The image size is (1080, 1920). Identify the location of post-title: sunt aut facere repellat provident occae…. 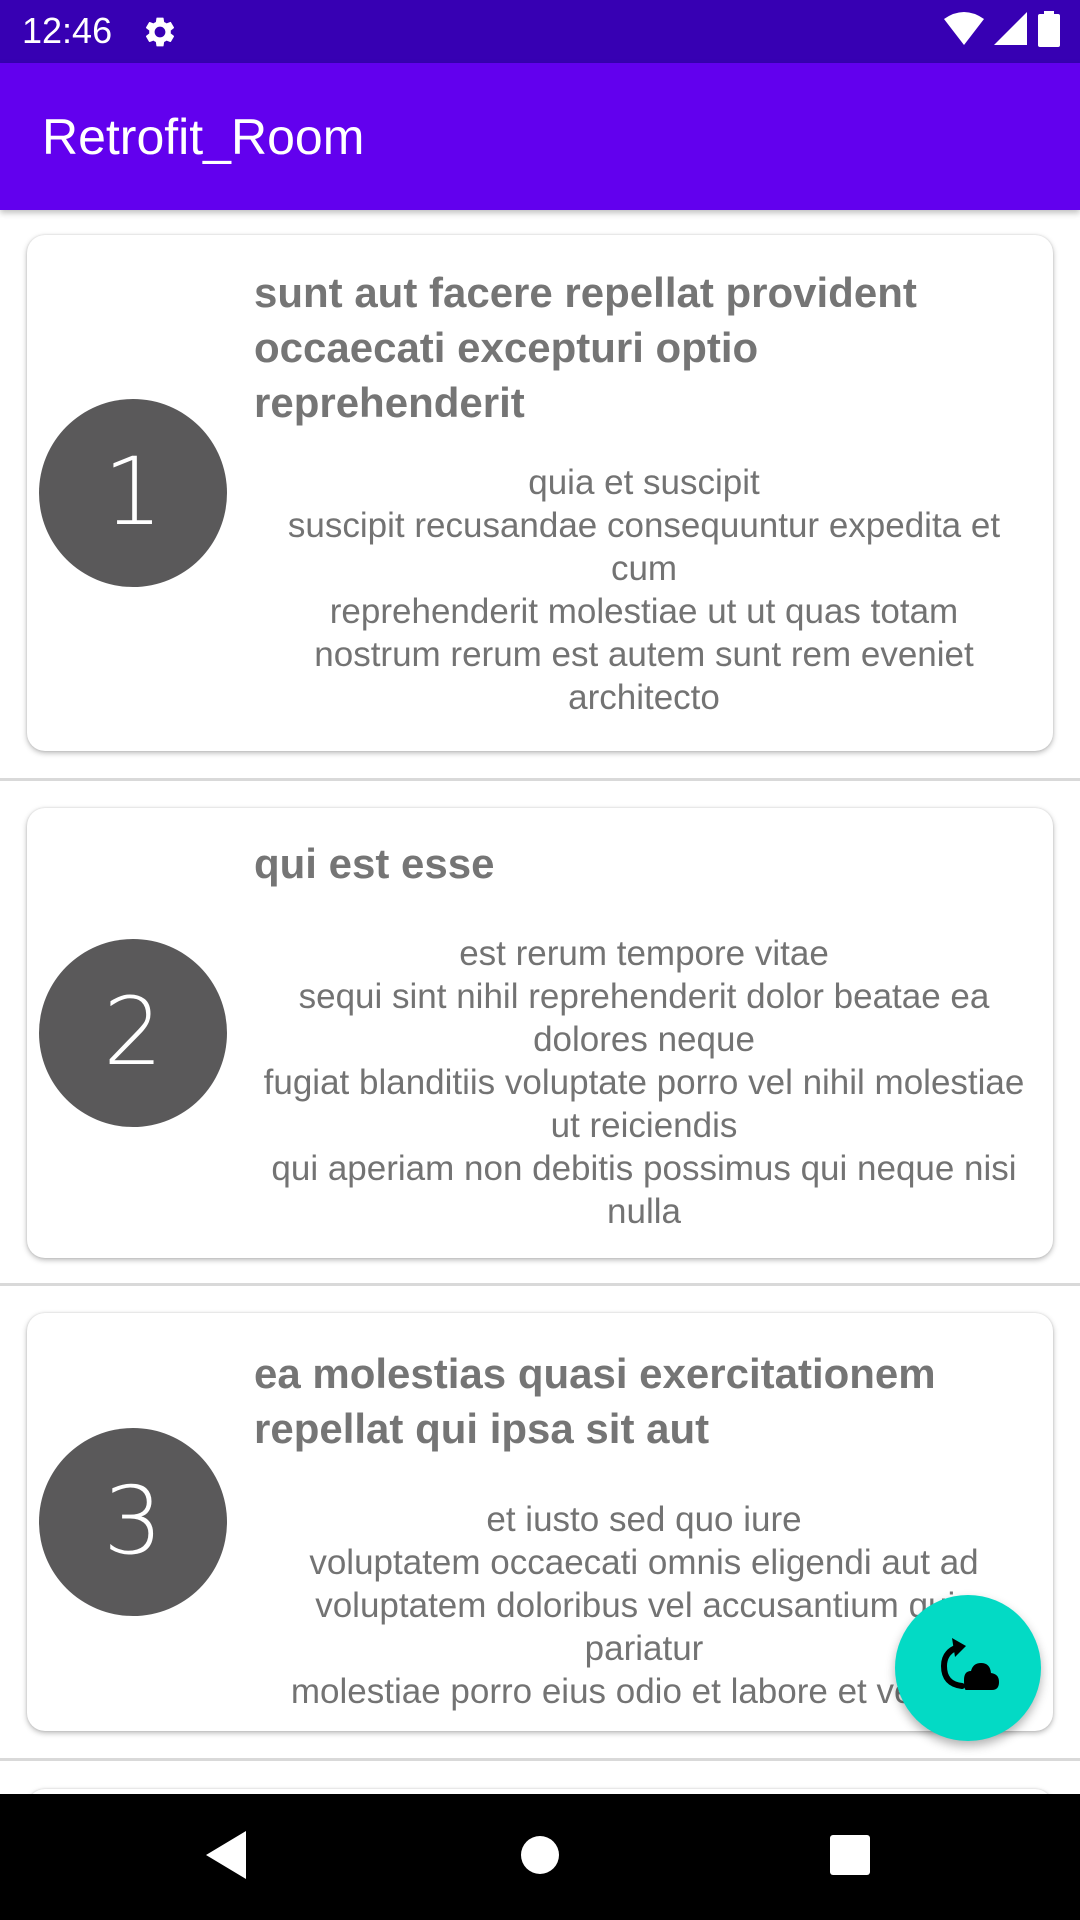
(585, 347).